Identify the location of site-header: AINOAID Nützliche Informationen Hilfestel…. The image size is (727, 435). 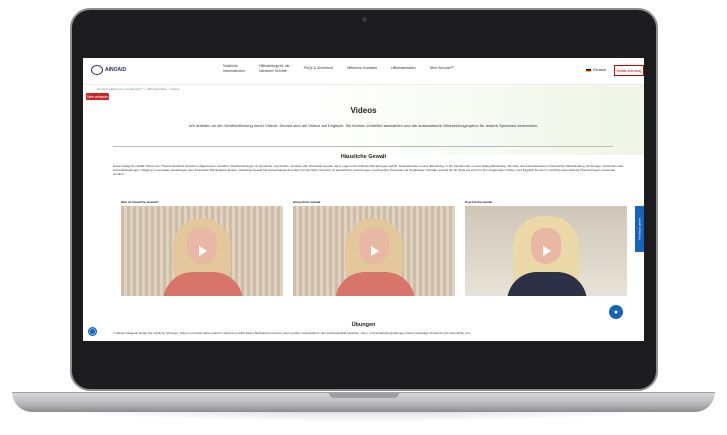
(363, 71).